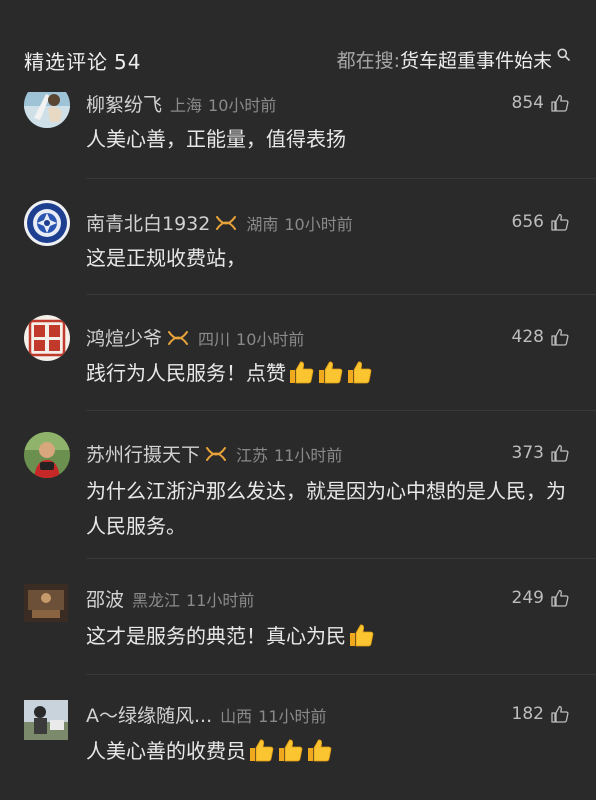 This screenshot has width=596, height=800. I want to click on comment-text: 为什么江浙沪那么发达，就是因为心中想的是人民，为人民服务。, so click(326, 509).